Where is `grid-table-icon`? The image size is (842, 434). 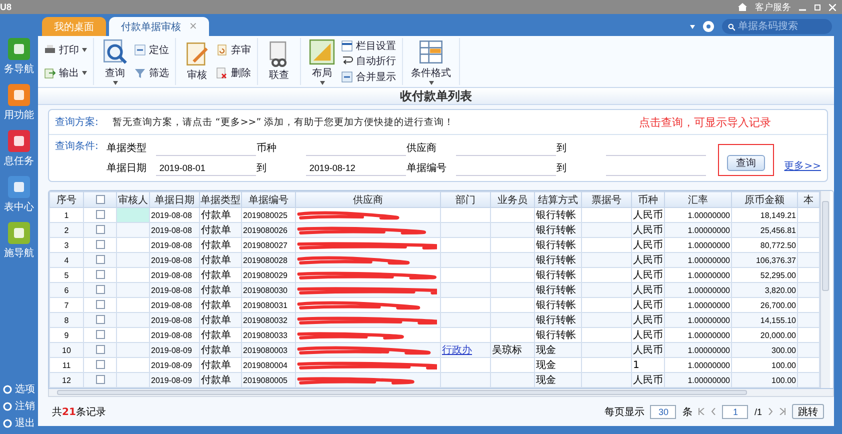
grid-table-icon is located at coordinates (431, 51).